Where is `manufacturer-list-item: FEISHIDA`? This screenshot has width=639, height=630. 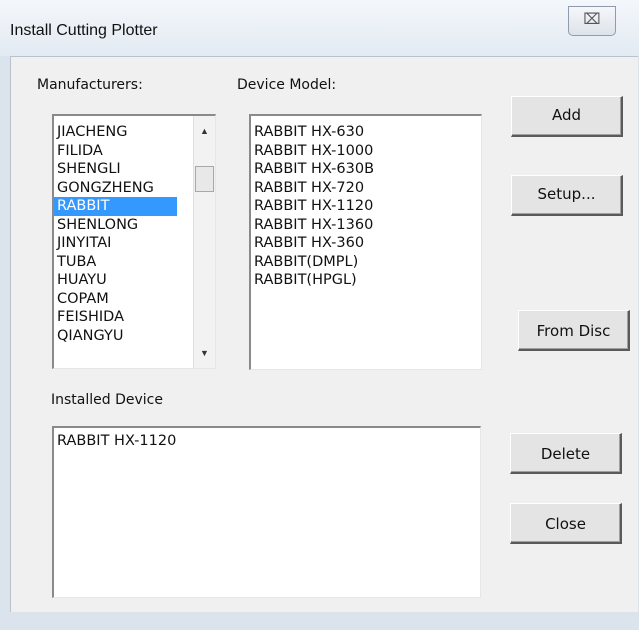 manufacturer-list-item: FEISHIDA is located at coordinates (134, 317).